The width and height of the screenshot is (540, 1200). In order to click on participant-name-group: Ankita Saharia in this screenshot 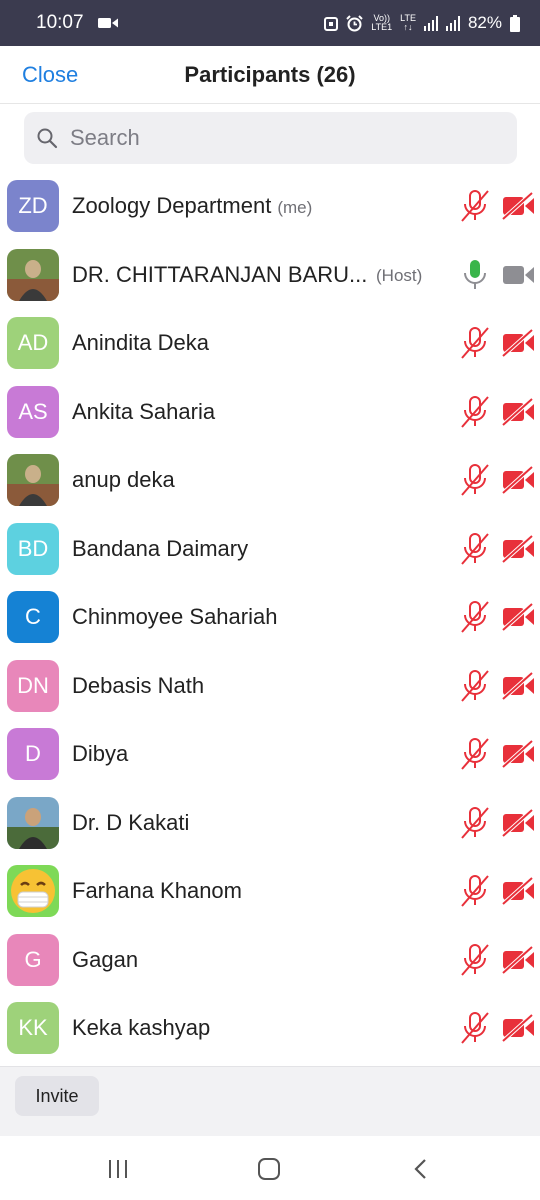, I will do `click(143, 412)`.